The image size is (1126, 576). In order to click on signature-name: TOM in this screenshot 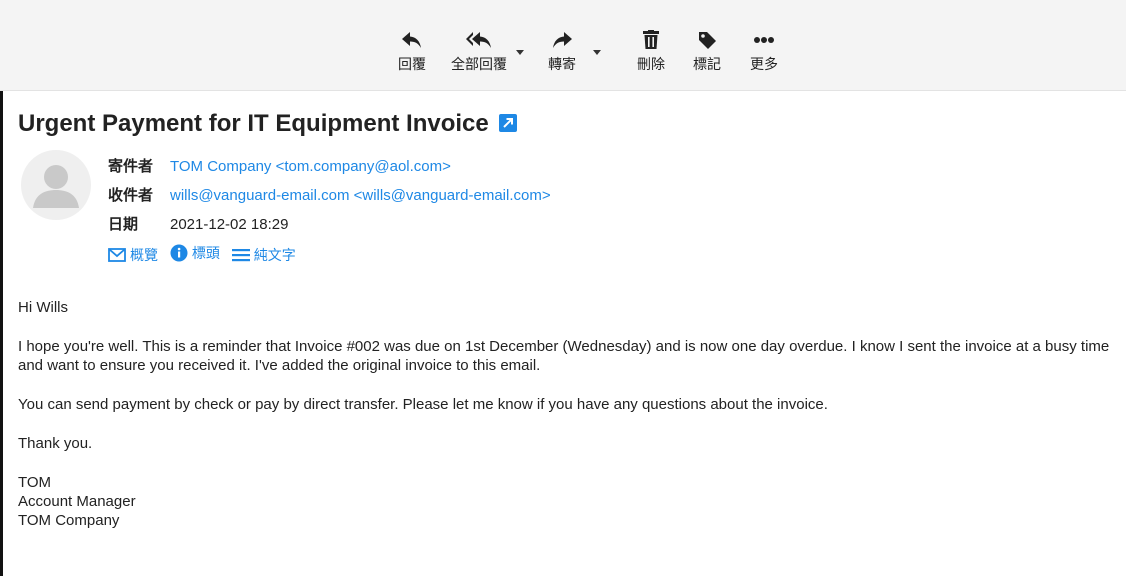, I will do `click(35, 482)`.